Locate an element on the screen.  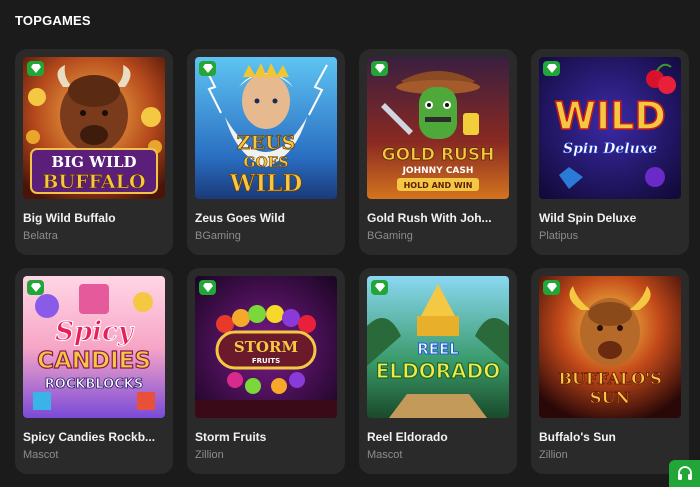
art-title-line-3: HOLD AND WIN is located at coordinates (438, 185).